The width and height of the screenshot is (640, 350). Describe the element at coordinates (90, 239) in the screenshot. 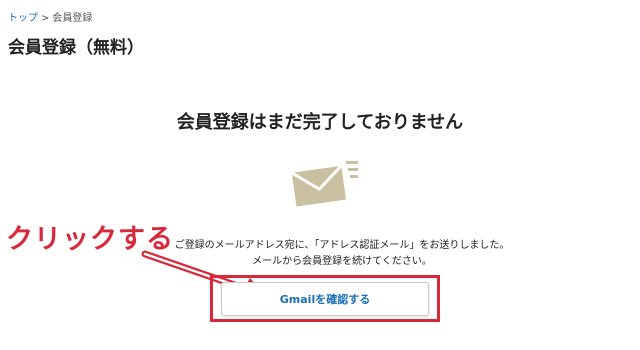

I see `annotation-click-label: クリックする` at that location.